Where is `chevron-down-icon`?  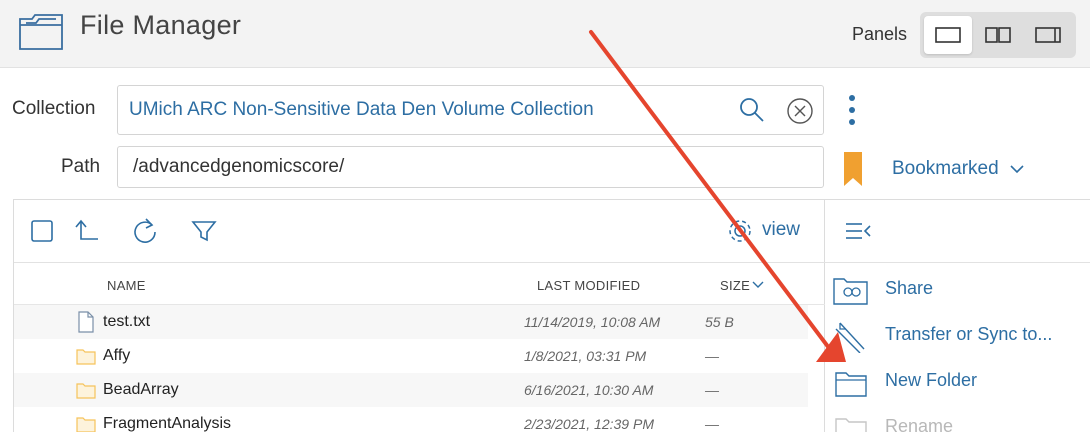
chevron-down-icon is located at coordinates (1017, 169).